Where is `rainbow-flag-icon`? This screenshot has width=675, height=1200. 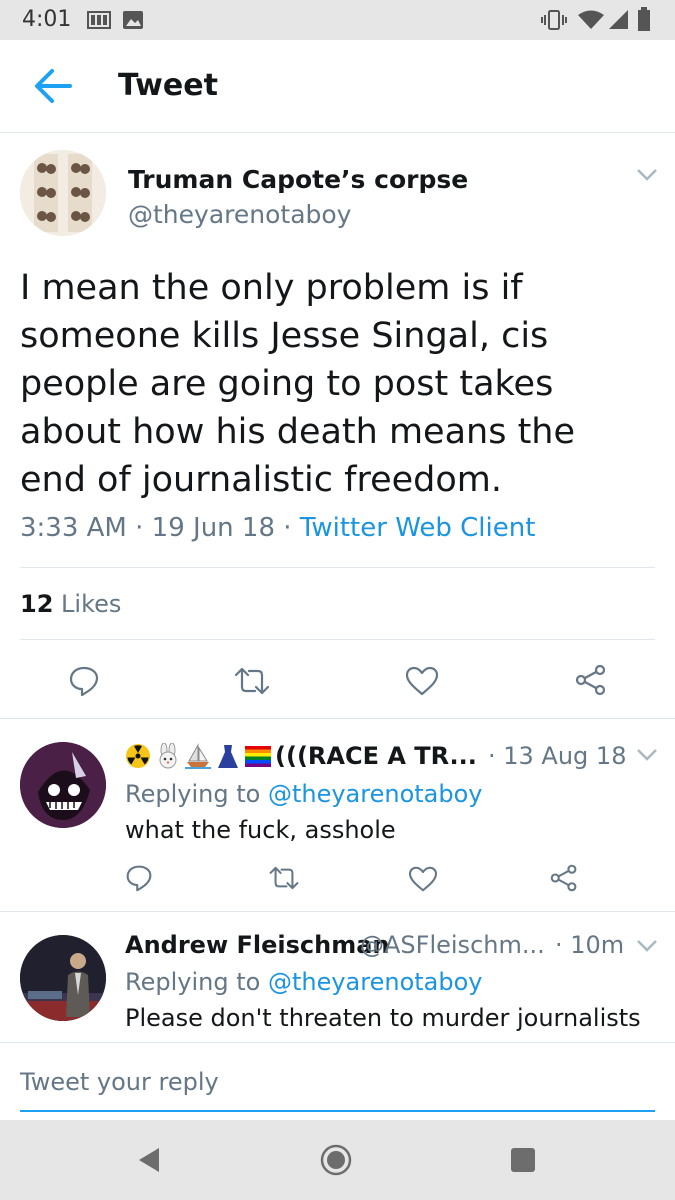 rainbow-flag-icon is located at coordinates (258, 756).